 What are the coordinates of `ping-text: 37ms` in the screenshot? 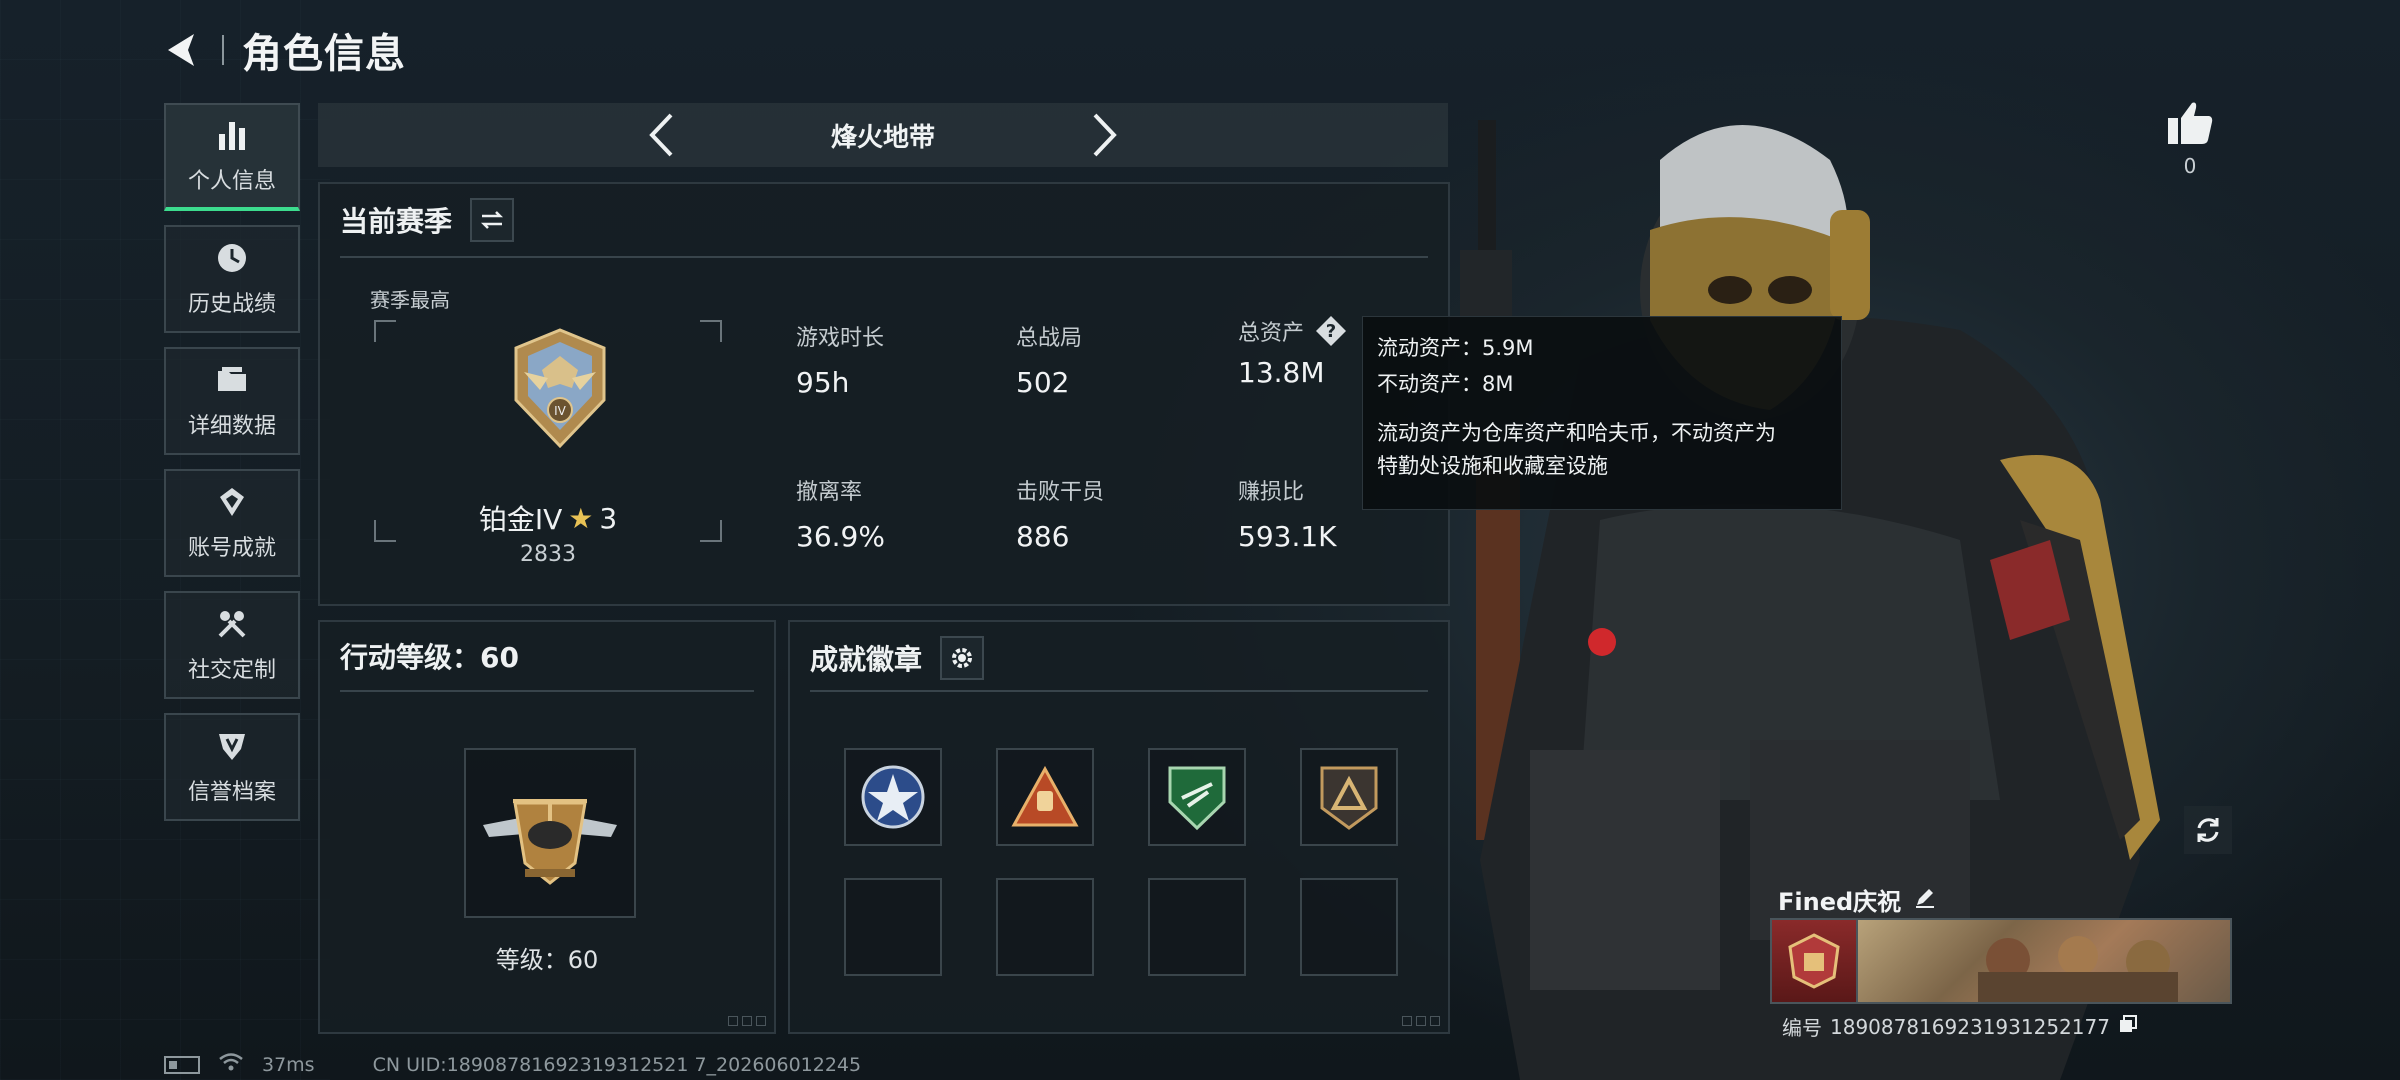 It's located at (288, 1064).